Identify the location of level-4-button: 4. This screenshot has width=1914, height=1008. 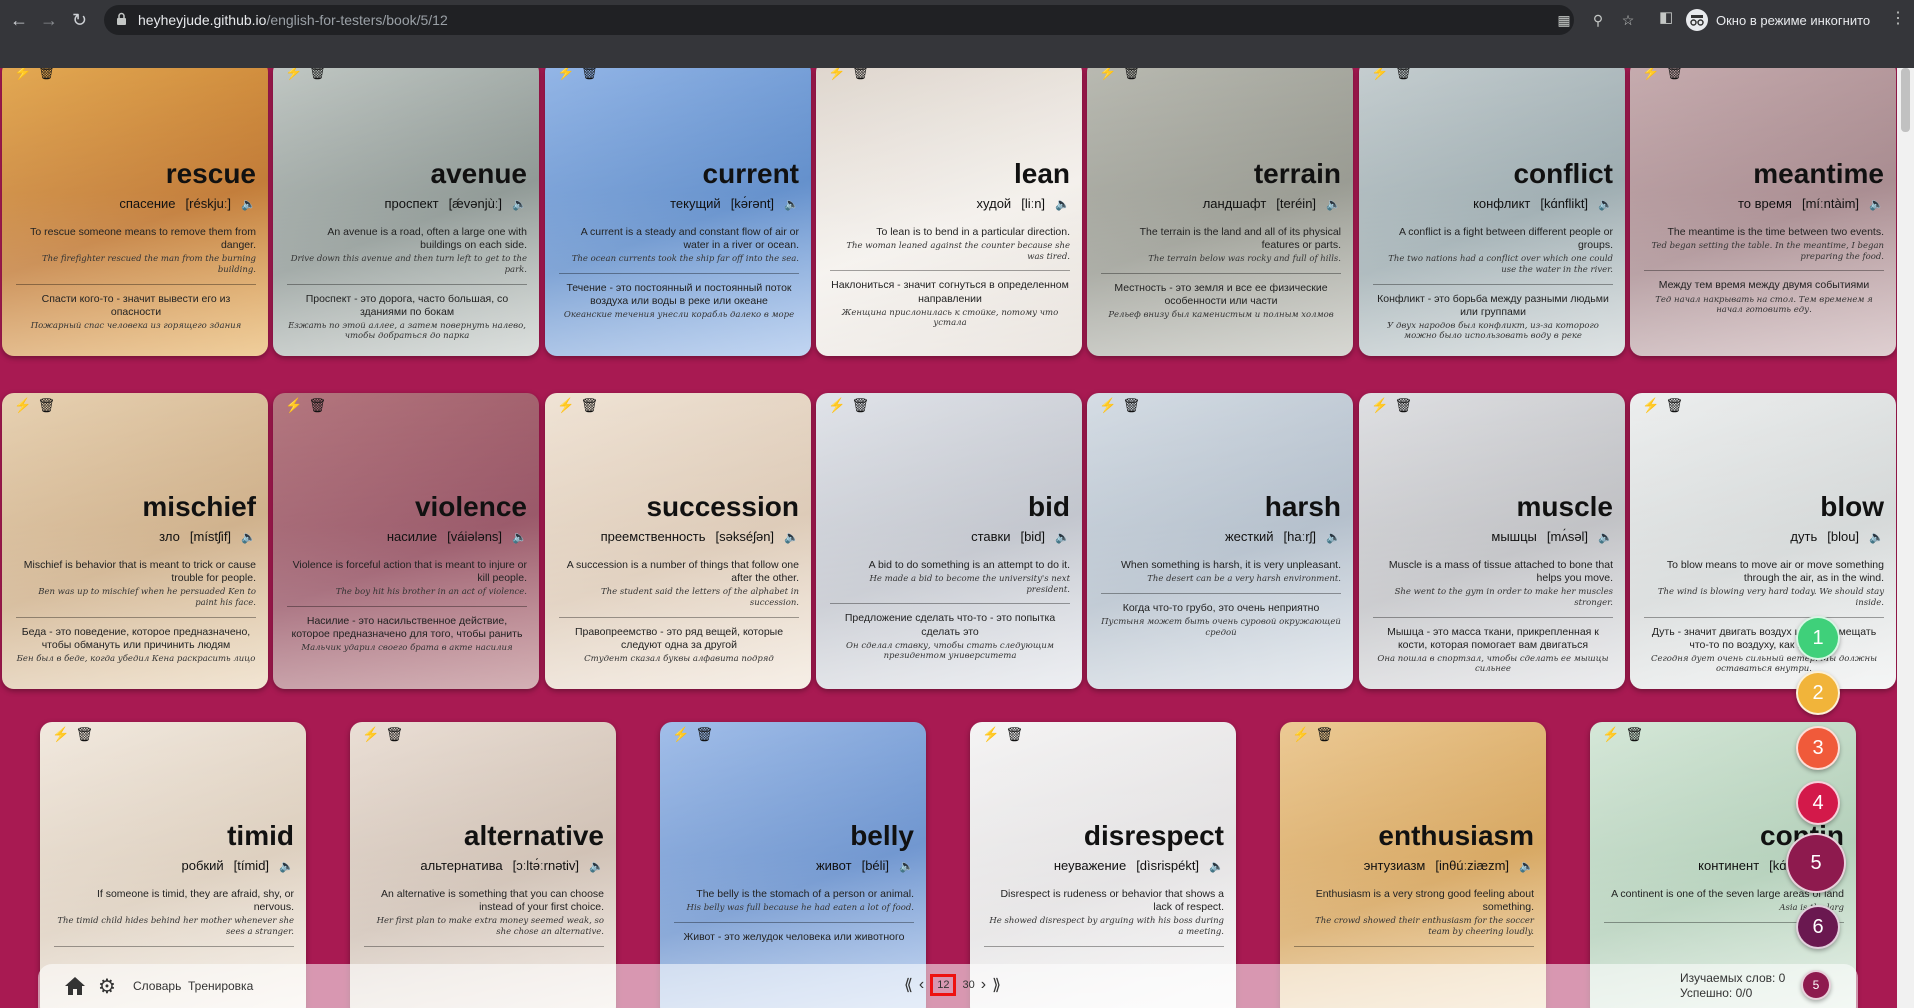
(1818, 803).